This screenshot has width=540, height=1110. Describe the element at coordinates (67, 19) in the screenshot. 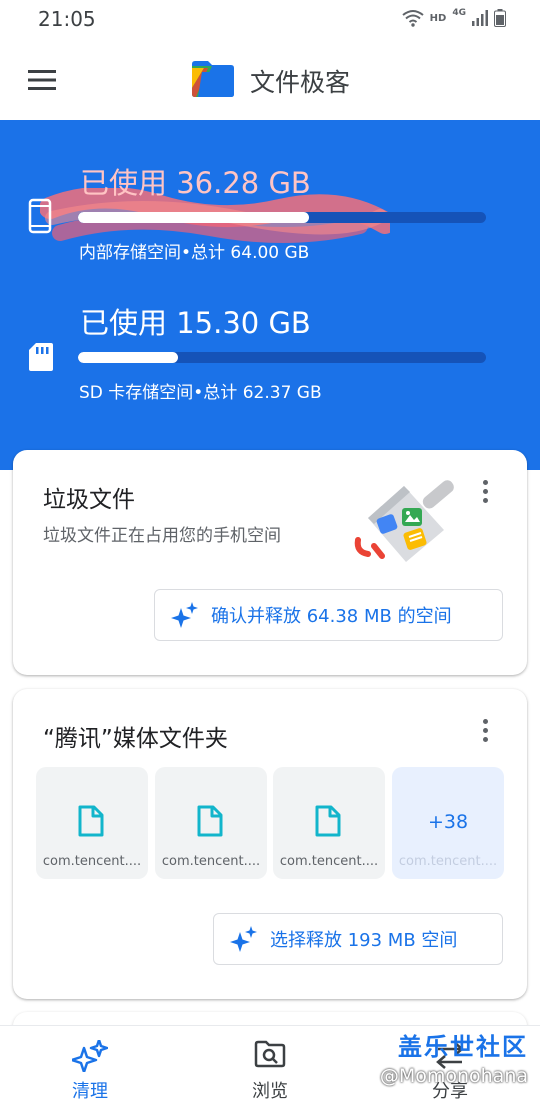

I see `status-time: 21:05` at that location.